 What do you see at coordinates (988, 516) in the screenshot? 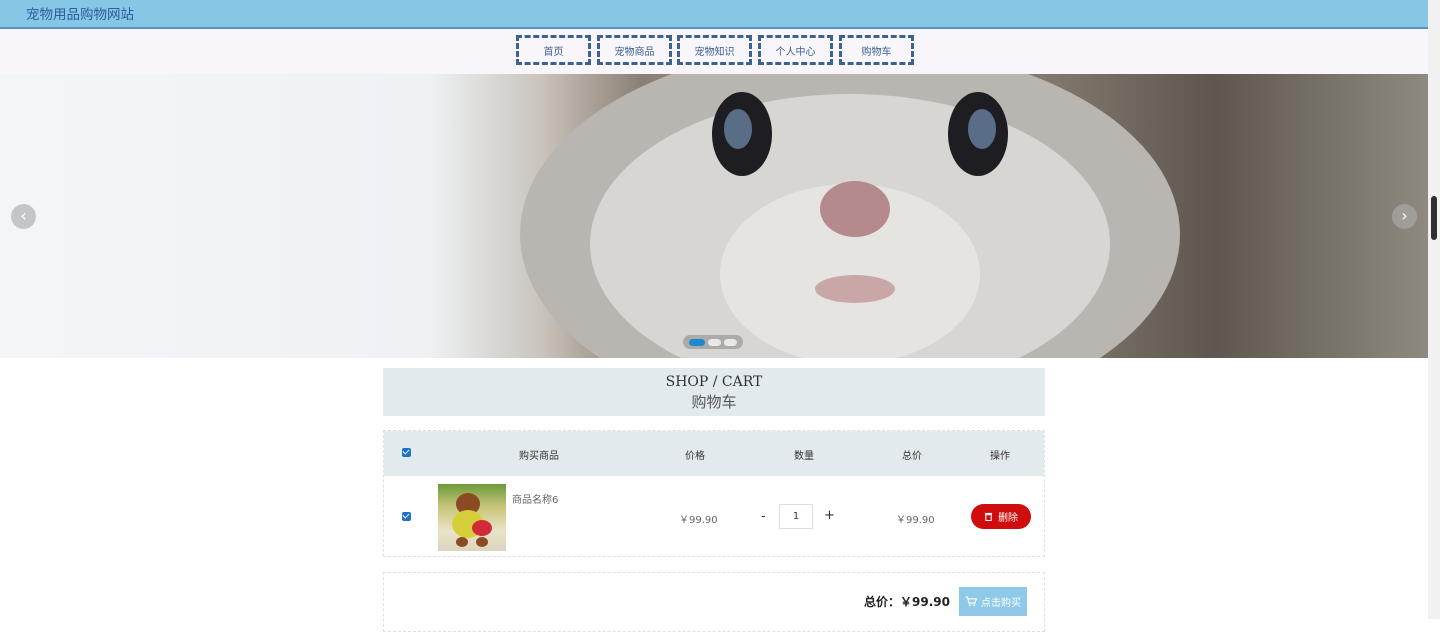
I see `trash-icon` at bounding box center [988, 516].